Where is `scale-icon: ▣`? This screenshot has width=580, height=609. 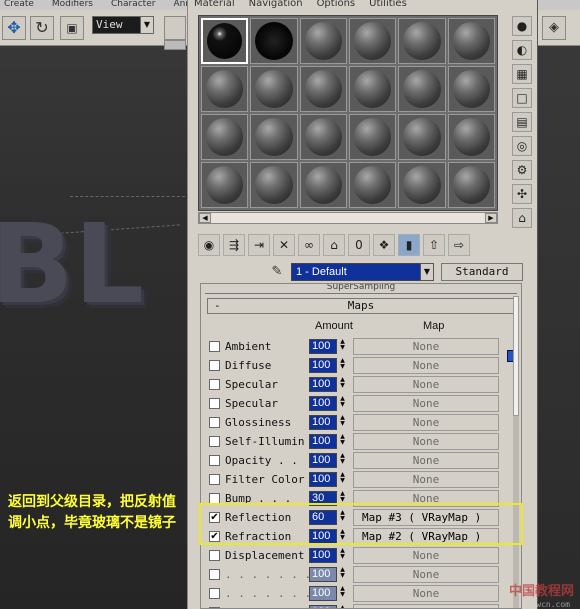
scale-icon: ▣ is located at coordinates (72, 28).